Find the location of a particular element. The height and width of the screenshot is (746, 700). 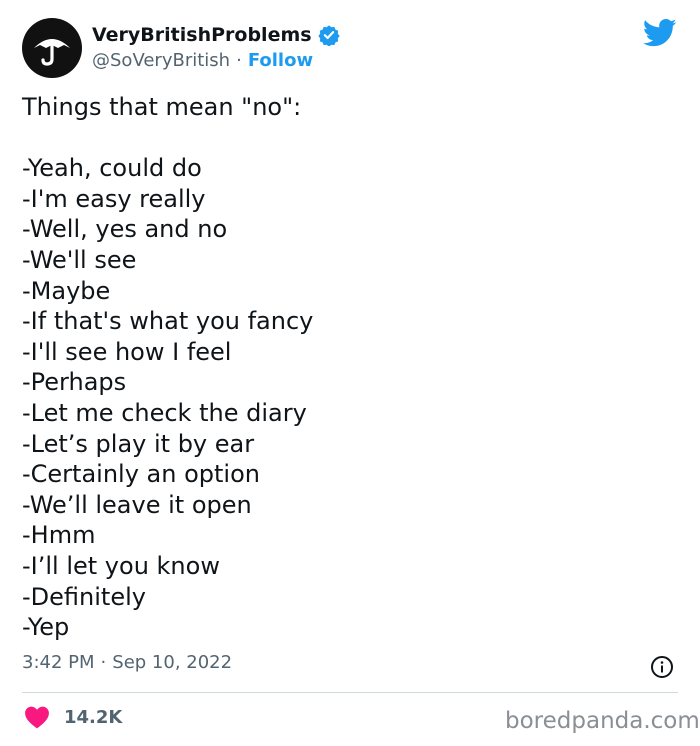

avatar is located at coordinates (52, 48).